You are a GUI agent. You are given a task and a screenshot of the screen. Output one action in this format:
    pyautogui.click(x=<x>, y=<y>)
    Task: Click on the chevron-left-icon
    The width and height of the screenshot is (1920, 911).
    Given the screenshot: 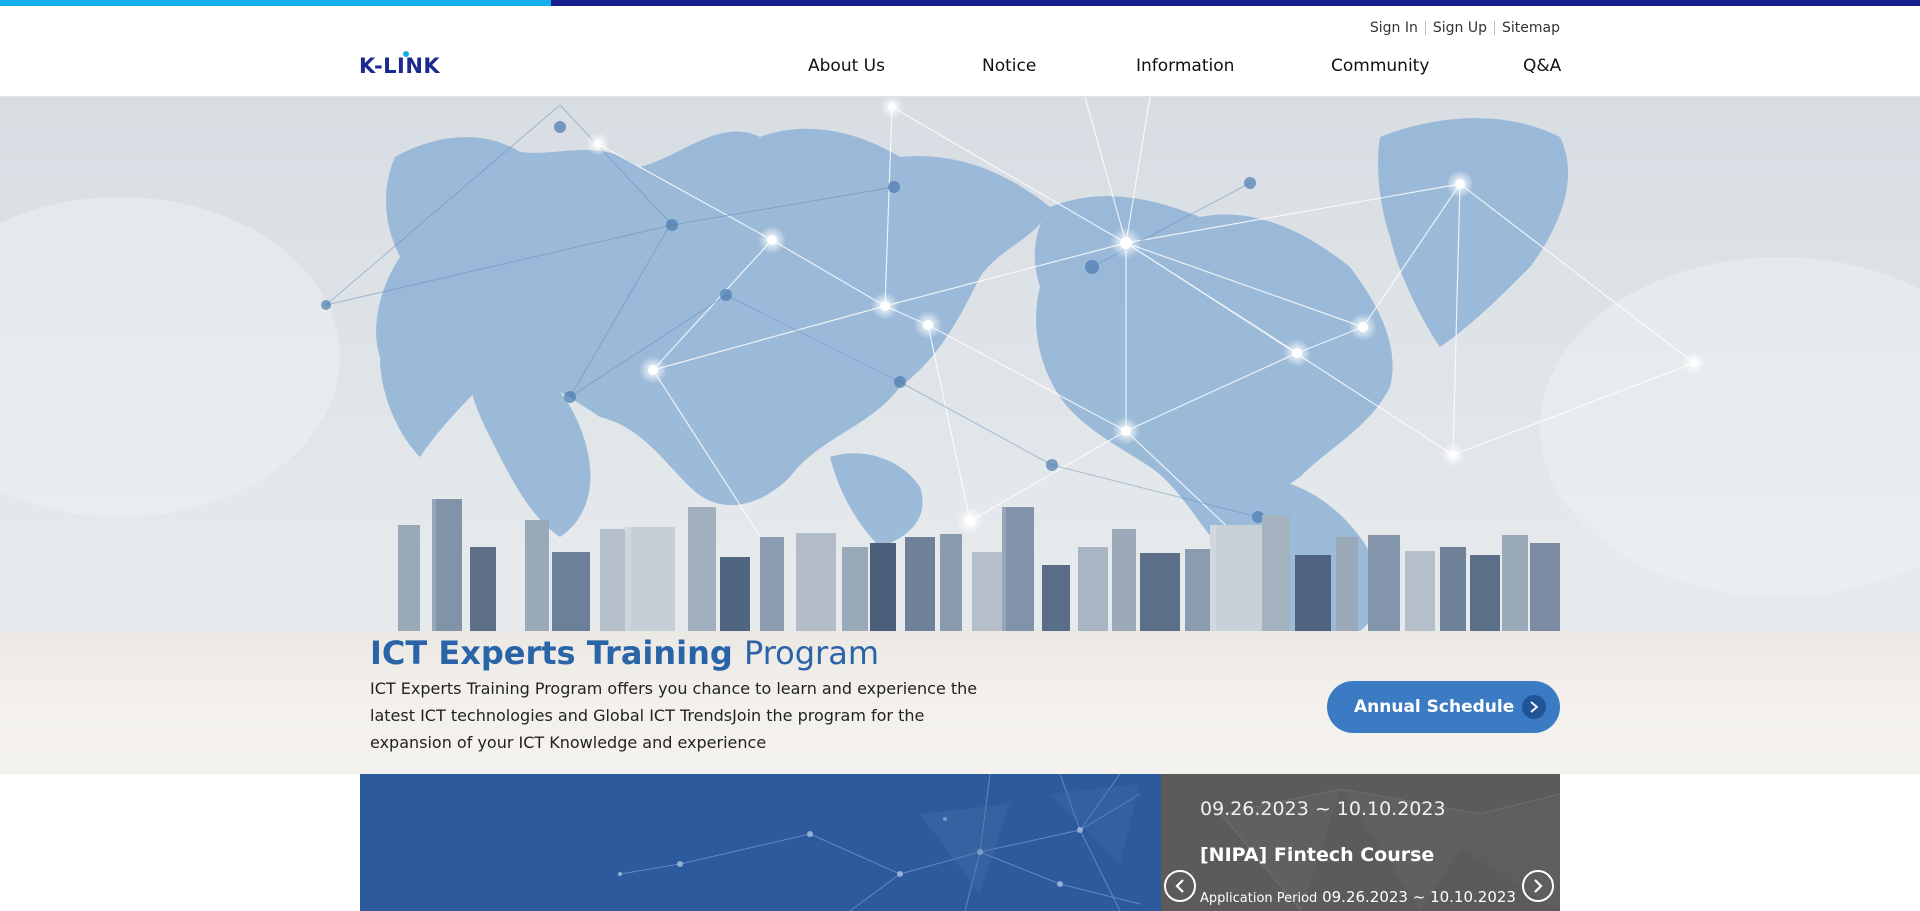 What is the action you would take?
    pyautogui.click(x=1179, y=886)
    